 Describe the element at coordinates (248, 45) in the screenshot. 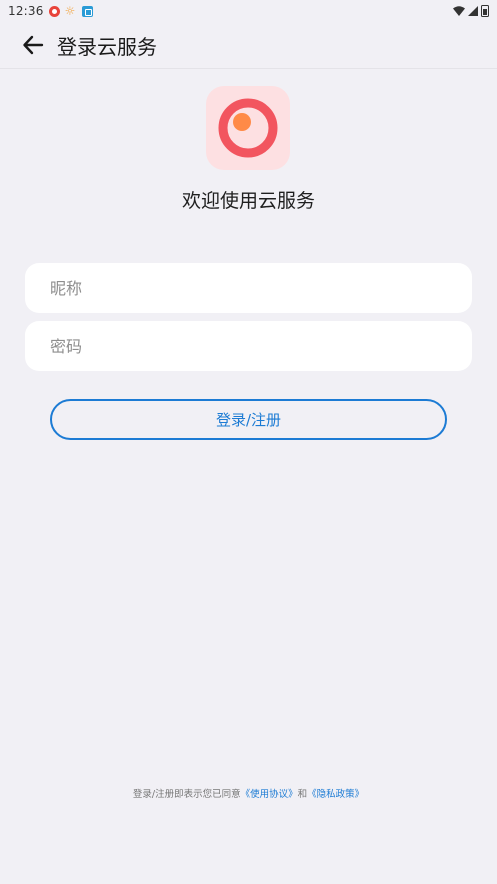

I see `app-bar: 登录云服务` at that location.